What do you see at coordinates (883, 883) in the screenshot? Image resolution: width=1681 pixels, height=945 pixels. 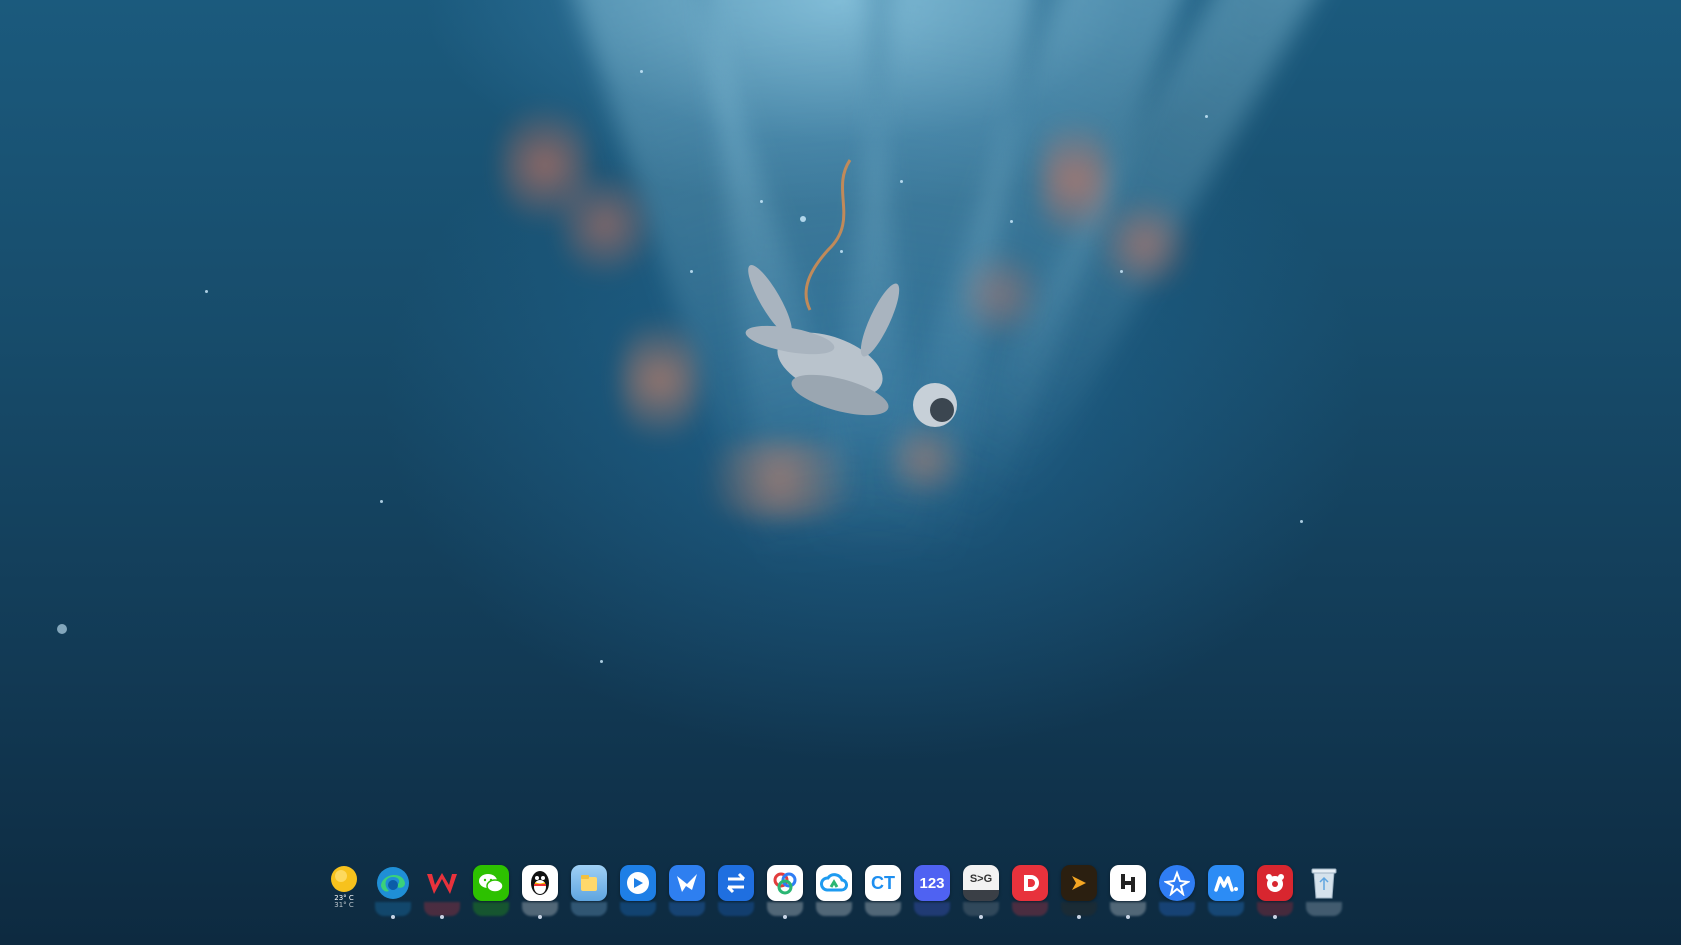 I see `ct-icon: CT` at bounding box center [883, 883].